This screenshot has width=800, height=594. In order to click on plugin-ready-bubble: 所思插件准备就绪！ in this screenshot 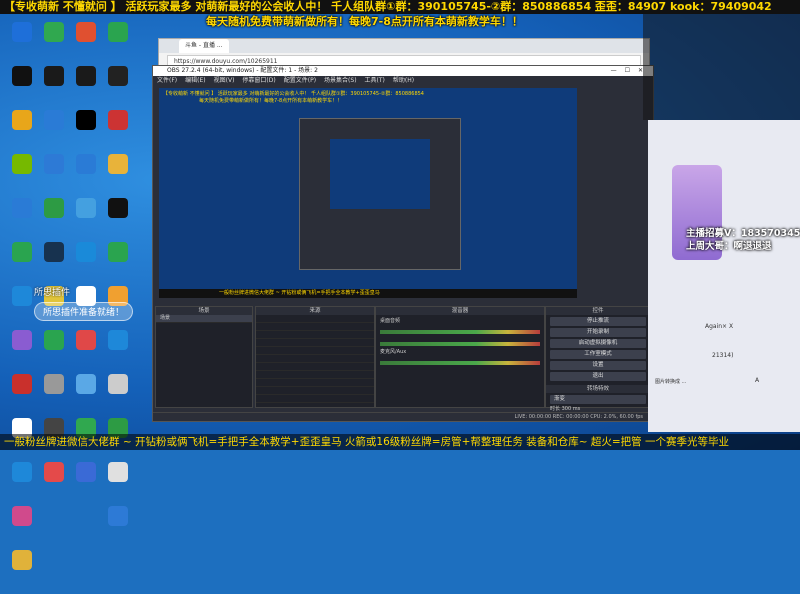, I will do `click(84, 311)`.